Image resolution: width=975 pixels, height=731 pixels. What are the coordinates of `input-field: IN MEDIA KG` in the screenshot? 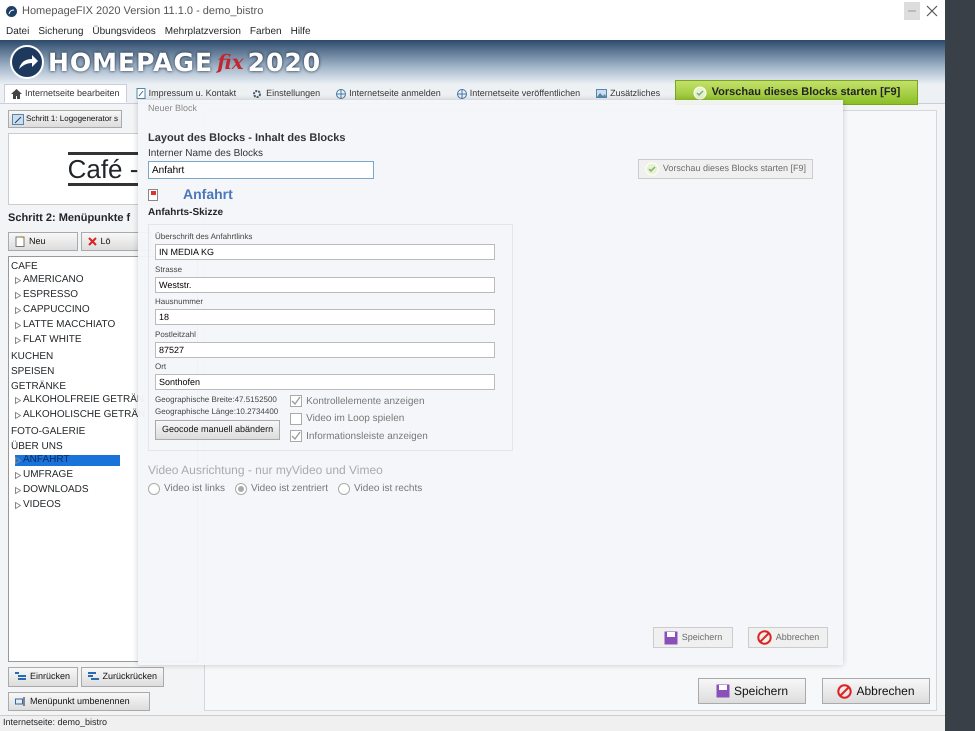 It's located at (325, 252).